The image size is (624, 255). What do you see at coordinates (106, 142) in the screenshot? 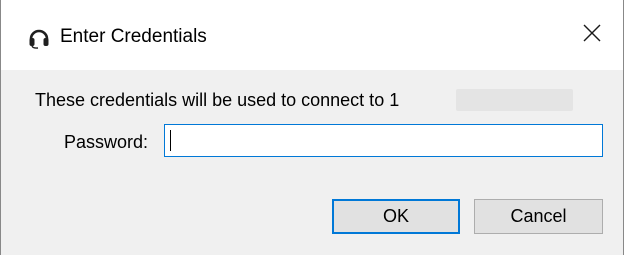
I see `password-label: Password:` at bounding box center [106, 142].